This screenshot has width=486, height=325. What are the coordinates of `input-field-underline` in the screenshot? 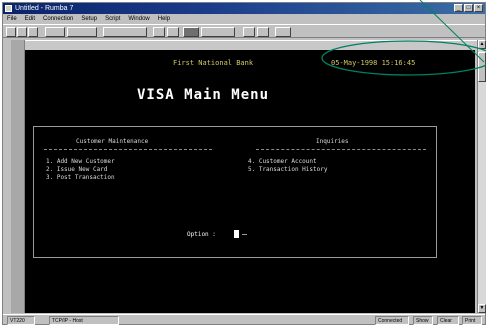 It's located at (244, 234).